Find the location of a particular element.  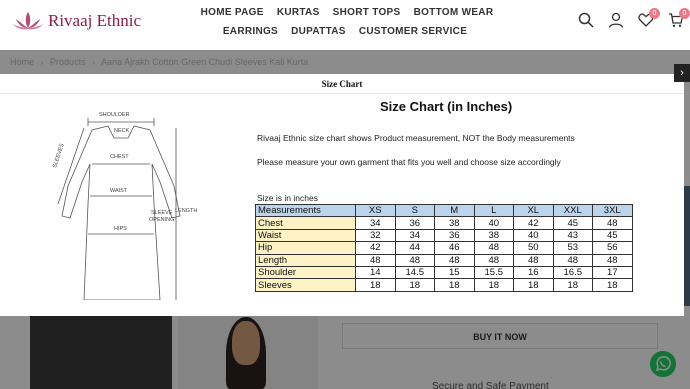

table-cell: 44 is located at coordinates (414, 248).